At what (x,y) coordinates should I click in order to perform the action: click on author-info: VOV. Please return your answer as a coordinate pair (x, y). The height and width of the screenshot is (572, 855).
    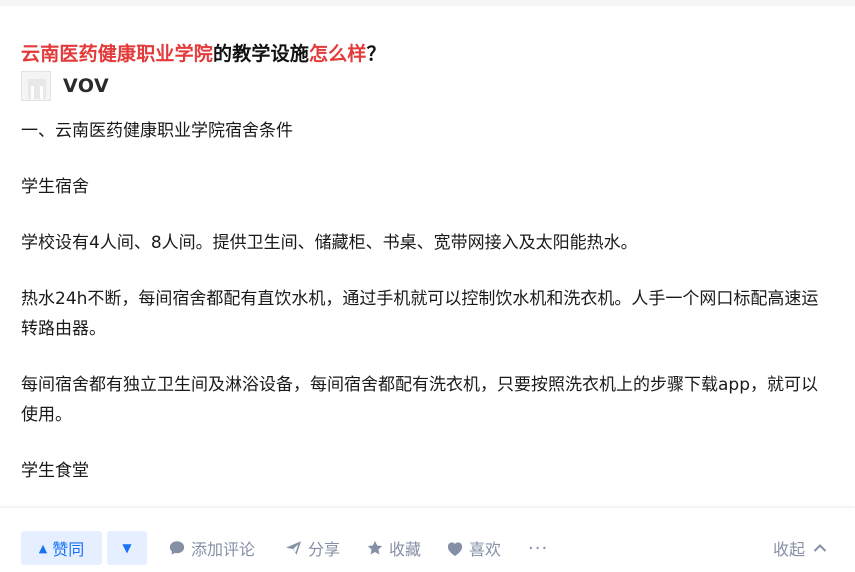
    Looking at the image, I should click on (65, 86).